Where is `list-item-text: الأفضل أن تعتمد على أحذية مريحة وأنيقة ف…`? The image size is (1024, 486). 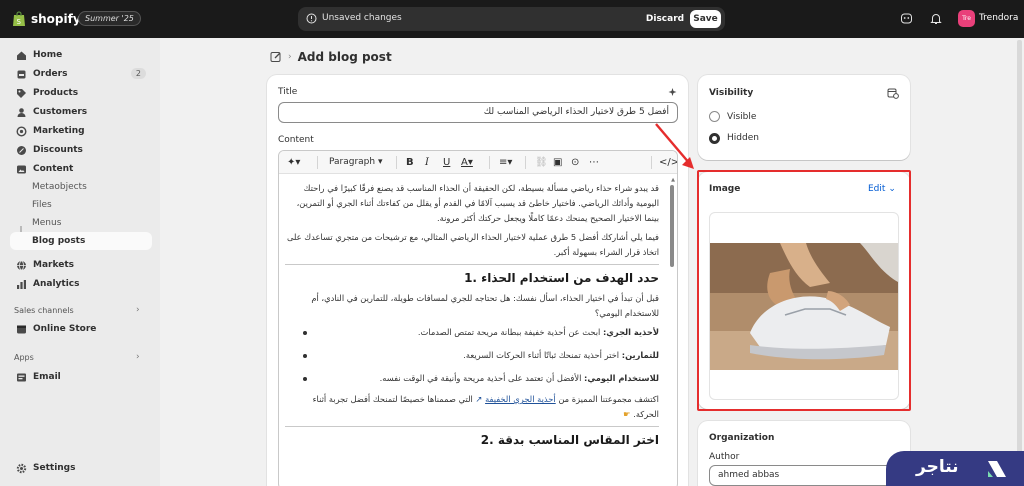
list-item-text: الأفضل أن تعتمد على أحذية مريحة وأنيقة ف… is located at coordinates (482, 378).